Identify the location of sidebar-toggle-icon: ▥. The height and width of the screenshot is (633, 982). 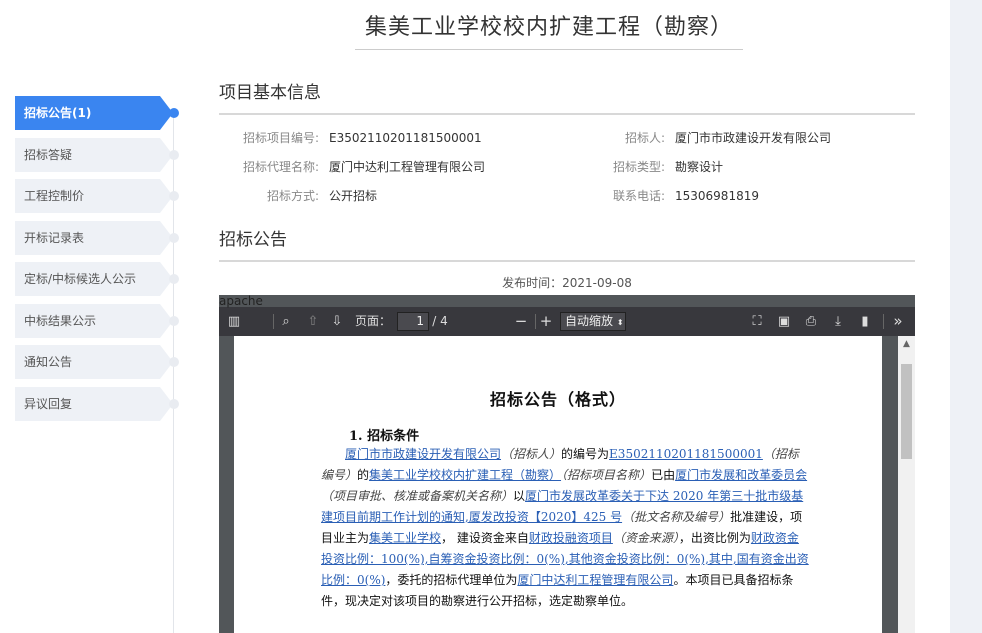
(234, 321).